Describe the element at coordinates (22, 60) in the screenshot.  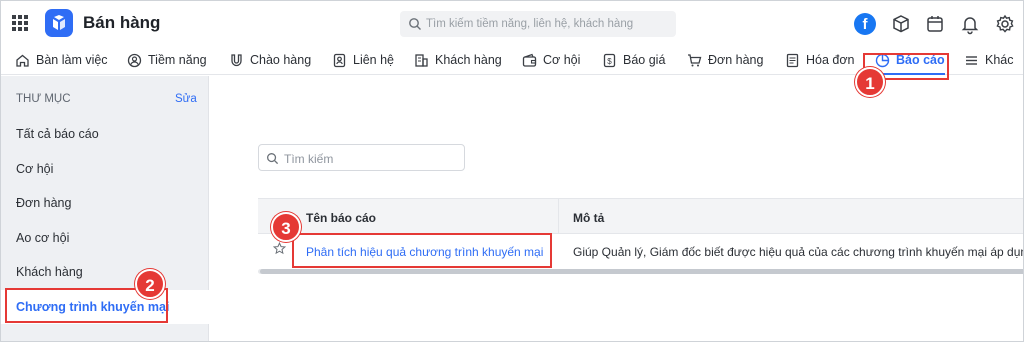
I see `home-icon` at that location.